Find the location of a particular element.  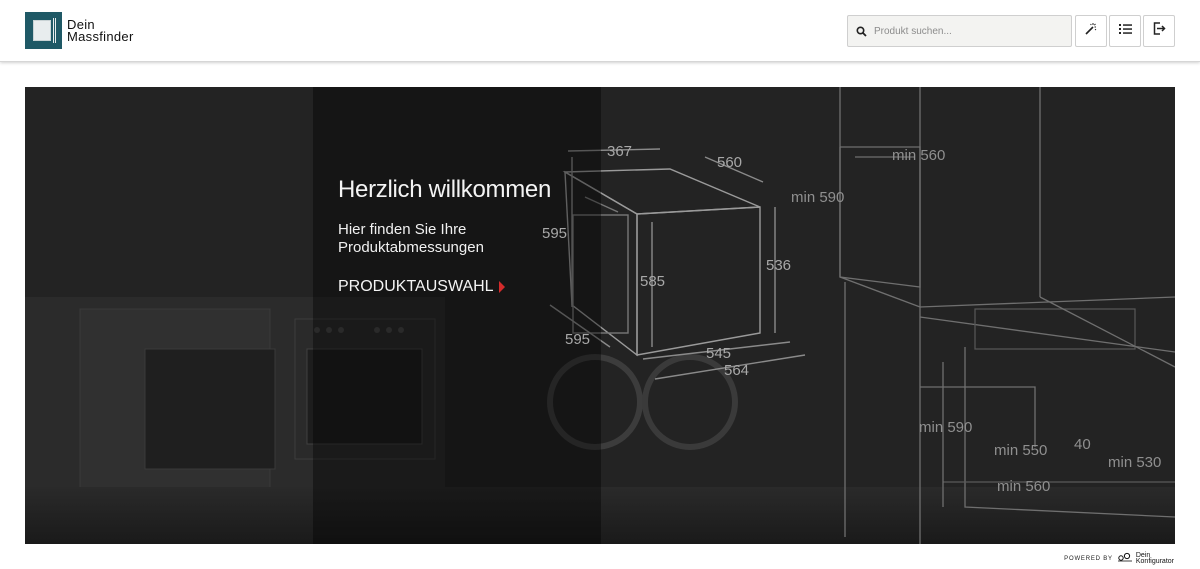

dim-niche-bottom-width-2: min 560 is located at coordinates (1024, 486).